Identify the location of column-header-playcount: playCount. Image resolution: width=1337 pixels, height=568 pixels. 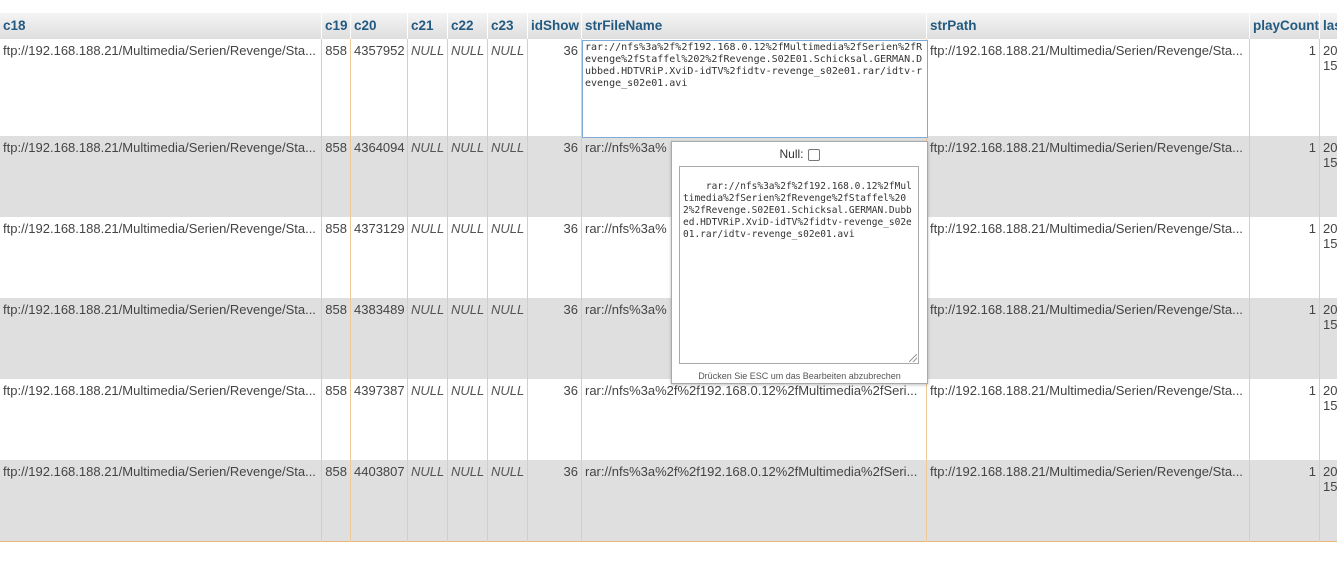
(1285, 26).